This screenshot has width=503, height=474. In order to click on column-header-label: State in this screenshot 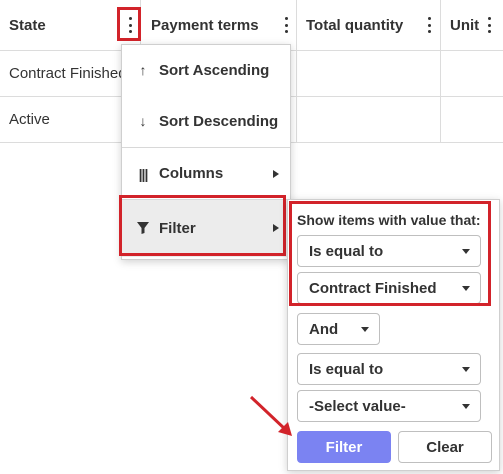, I will do `click(27, 25)`.